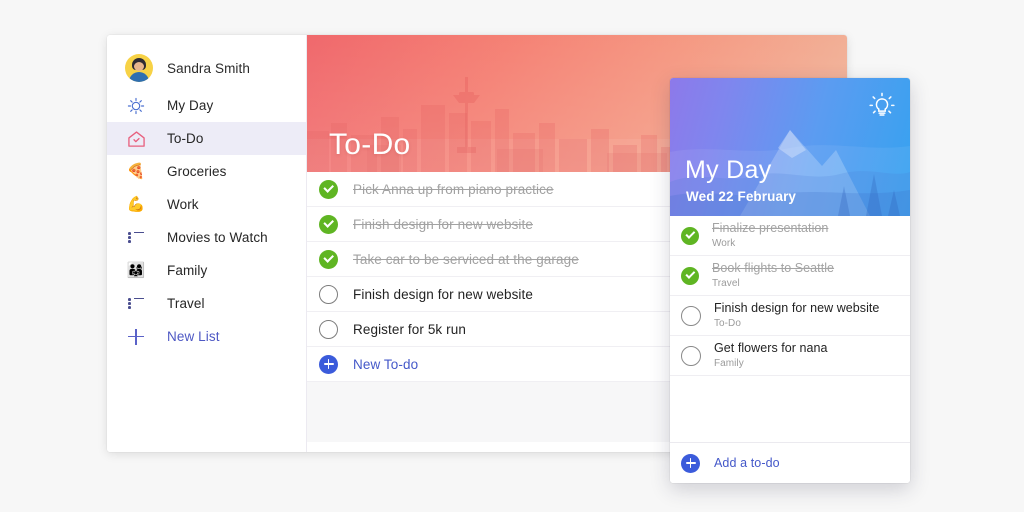  Describe the element at coordinates (185, 138) in the screenshot. I see `sidebar-item-label: To-Do` at that location.